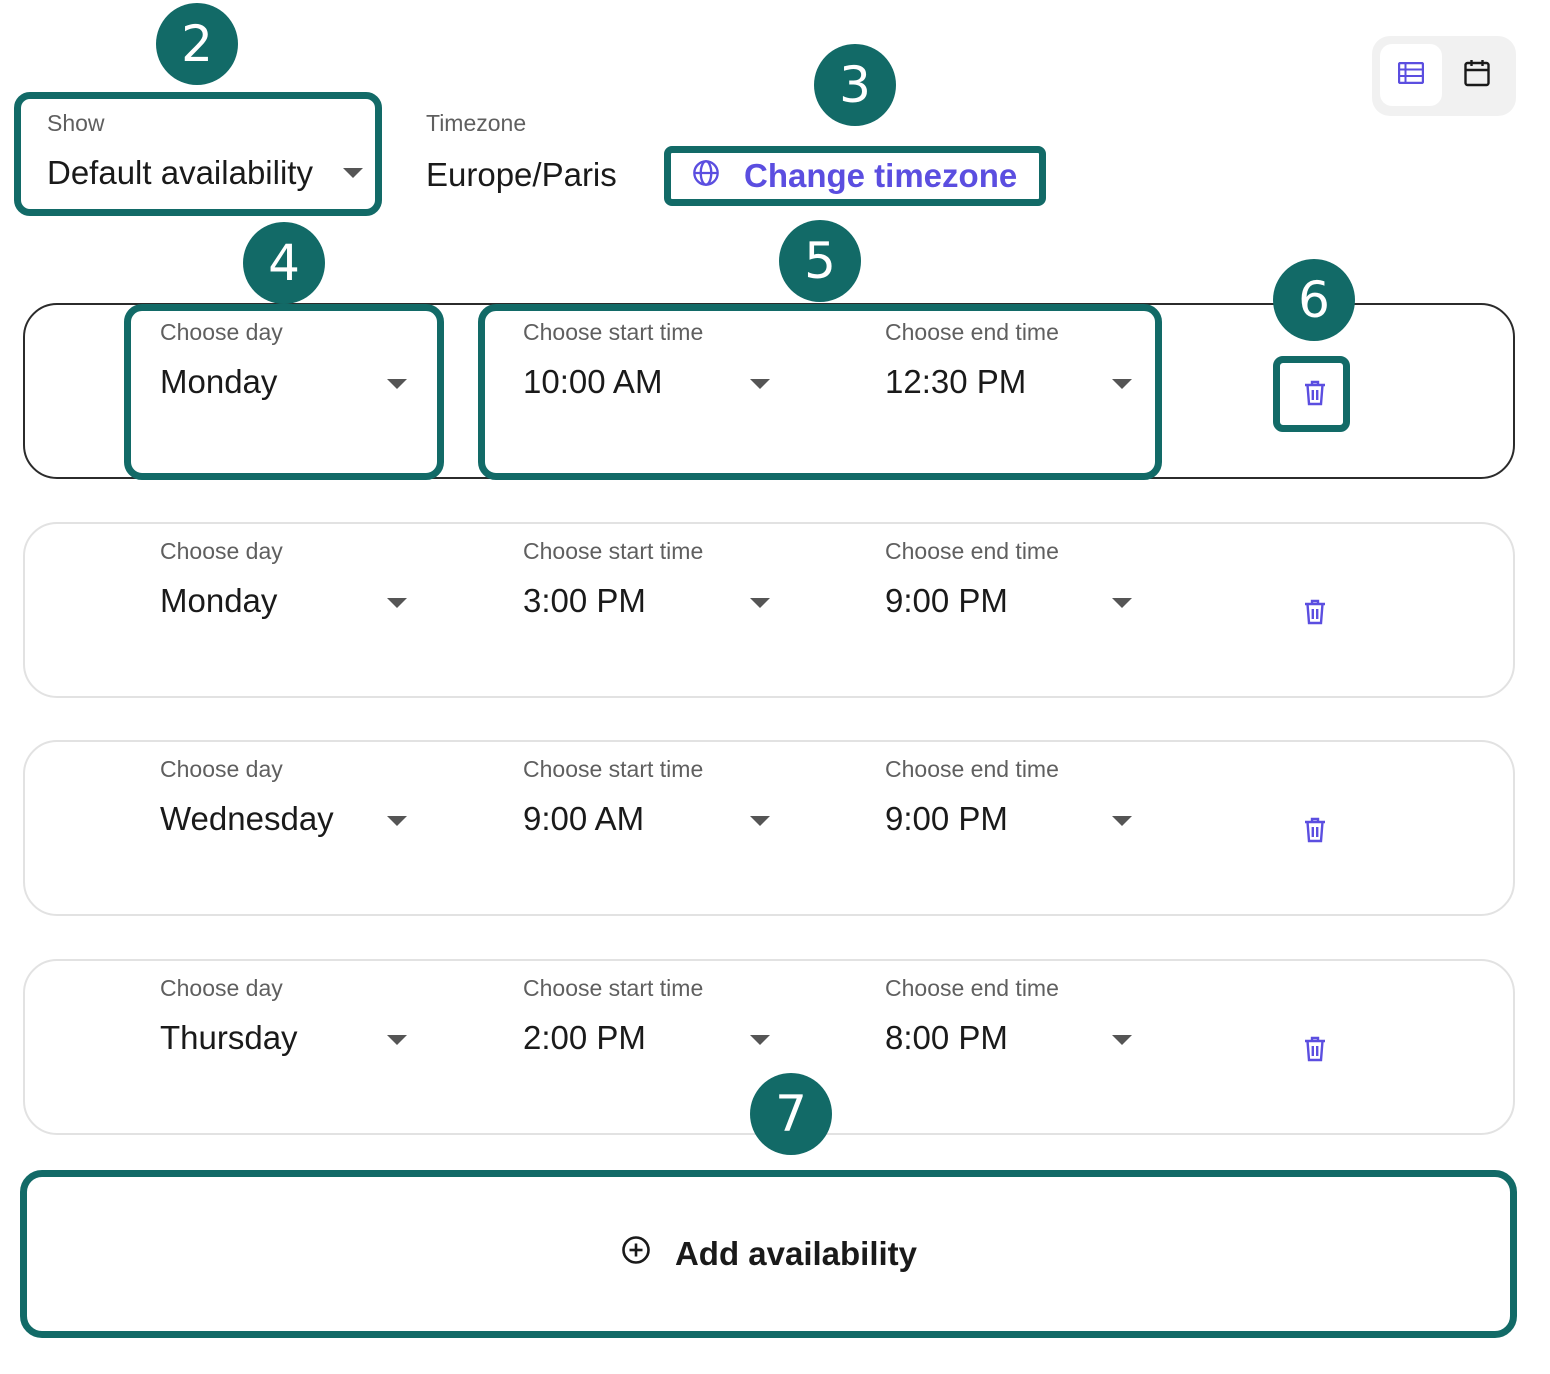 This screenshot has width=1550, height=1374. What do you see at coordinates (180, 172) in the screenshot?
I see `show-value: Default availability` at bounding box center [180, 172].